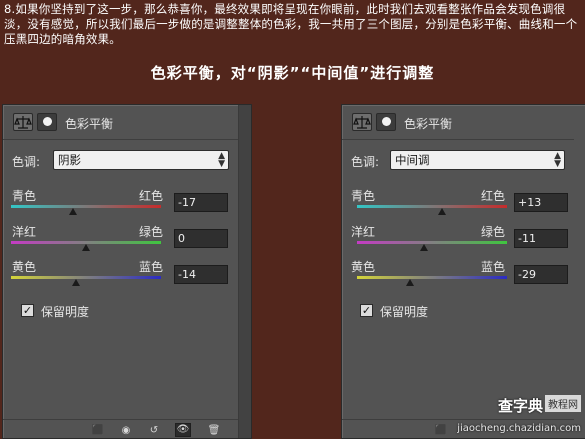 This screenshot has width=585, height=439. What do you see at coordinates (541, 202) in the screenshot?
I see `value-input: +13` at bounding box center [541, 202].